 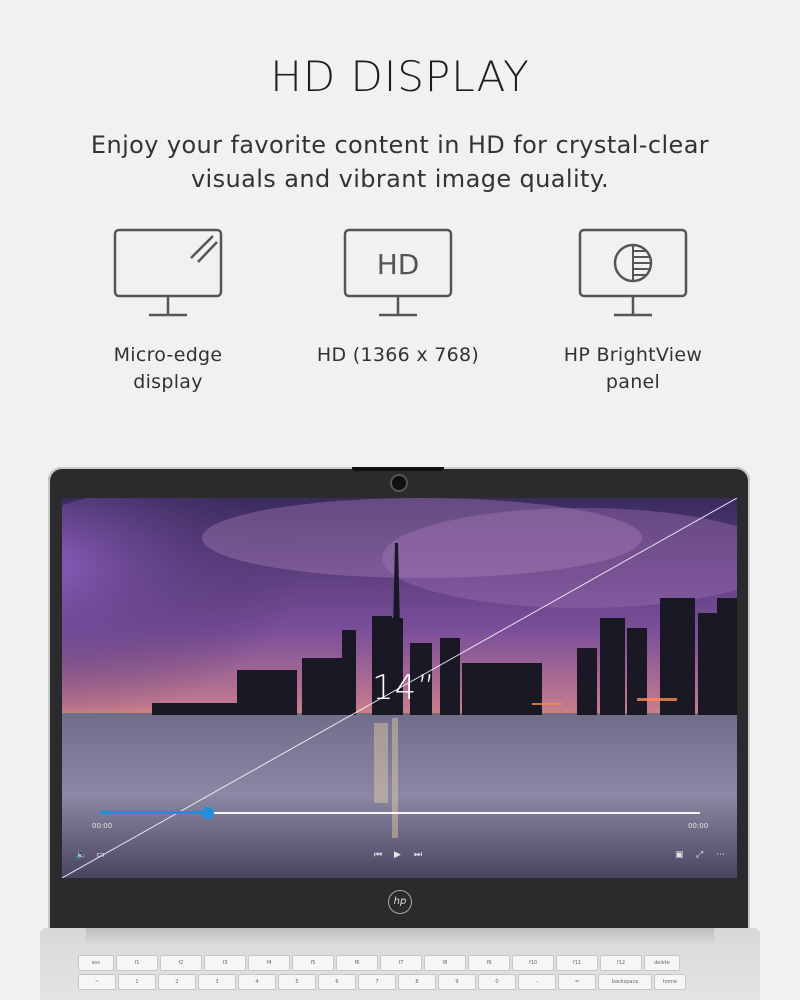 I want to click on video-progress-bar, so click(x=154, y=812).